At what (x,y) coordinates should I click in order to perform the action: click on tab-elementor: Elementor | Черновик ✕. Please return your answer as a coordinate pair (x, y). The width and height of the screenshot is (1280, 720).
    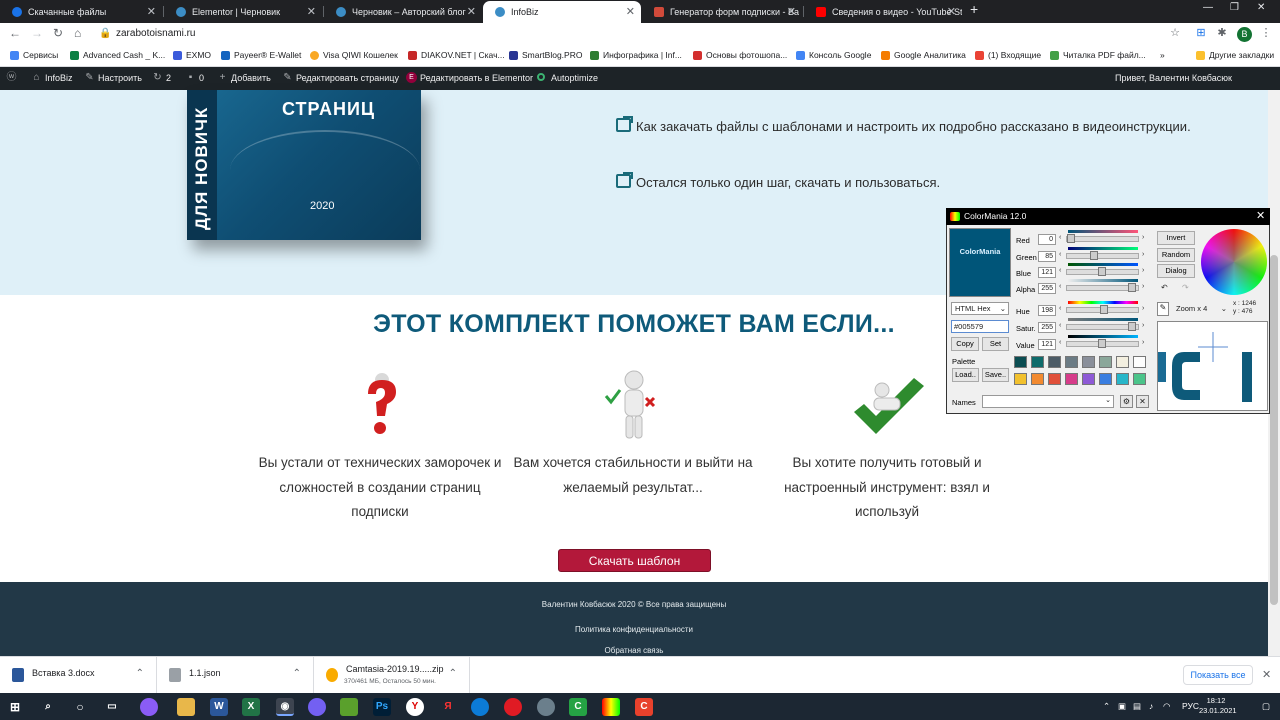
    Looking at the image, I should click on (243, 12).